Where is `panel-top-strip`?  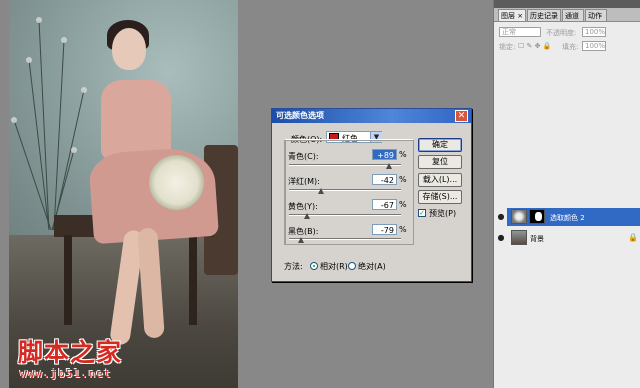 panel-top-strip is located at coordinates (567, 4).